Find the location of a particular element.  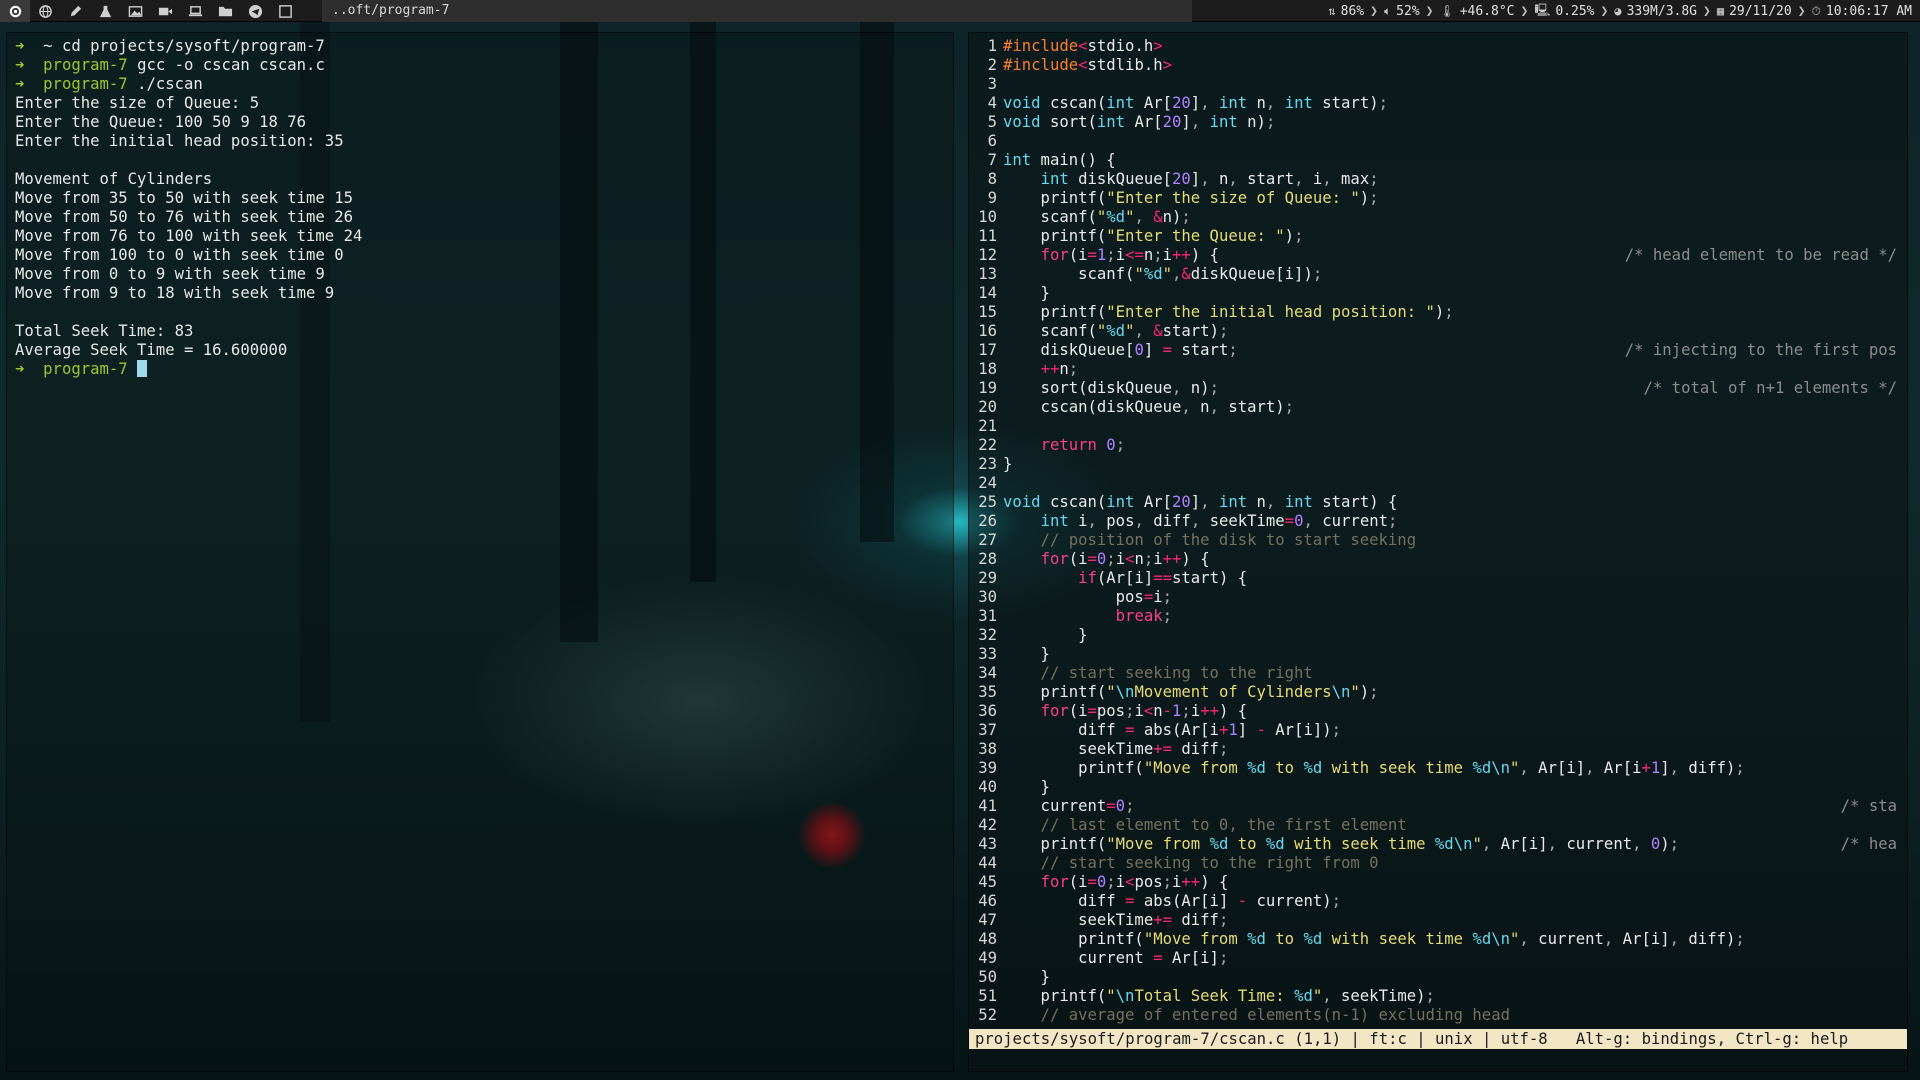

terminal-output-line: Move from 100 to 0 with seek time 0 is located at coordinates (179, 255).